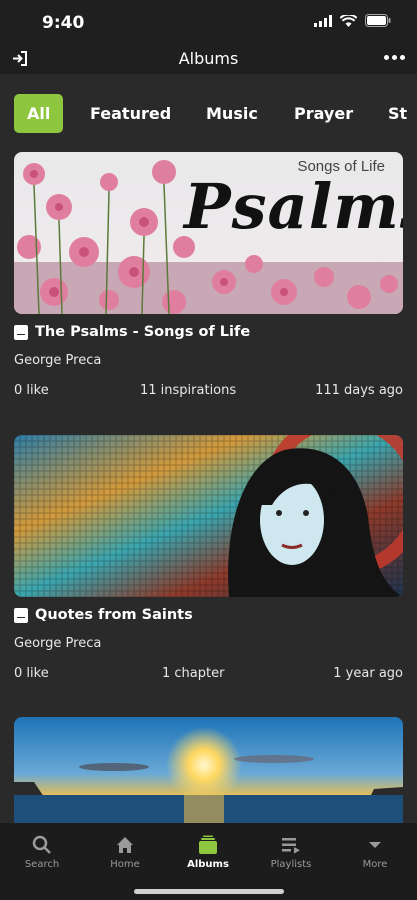  Describe the element at coordinates (63, 23) in the screenshot. I see `status-time: 9:40` at that location.